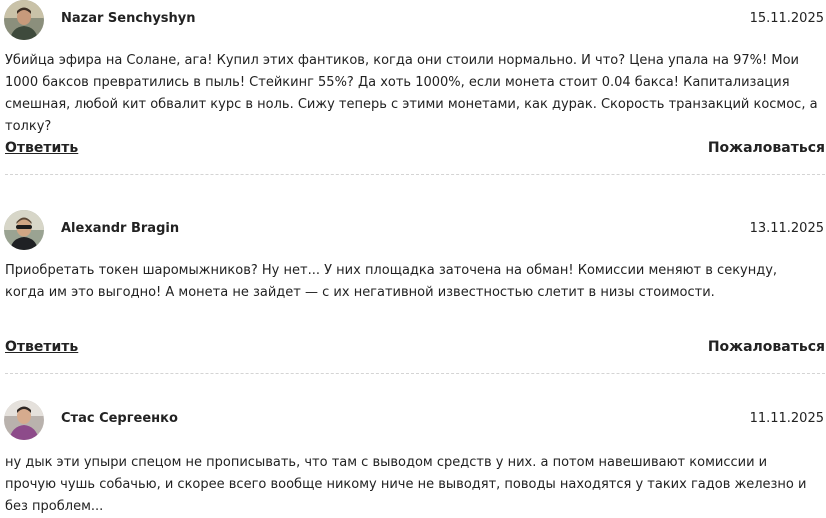  Describe the element at coordinates (120, 228) in the screenshot. I see `author-name: Alexandr Bragin` at that location.